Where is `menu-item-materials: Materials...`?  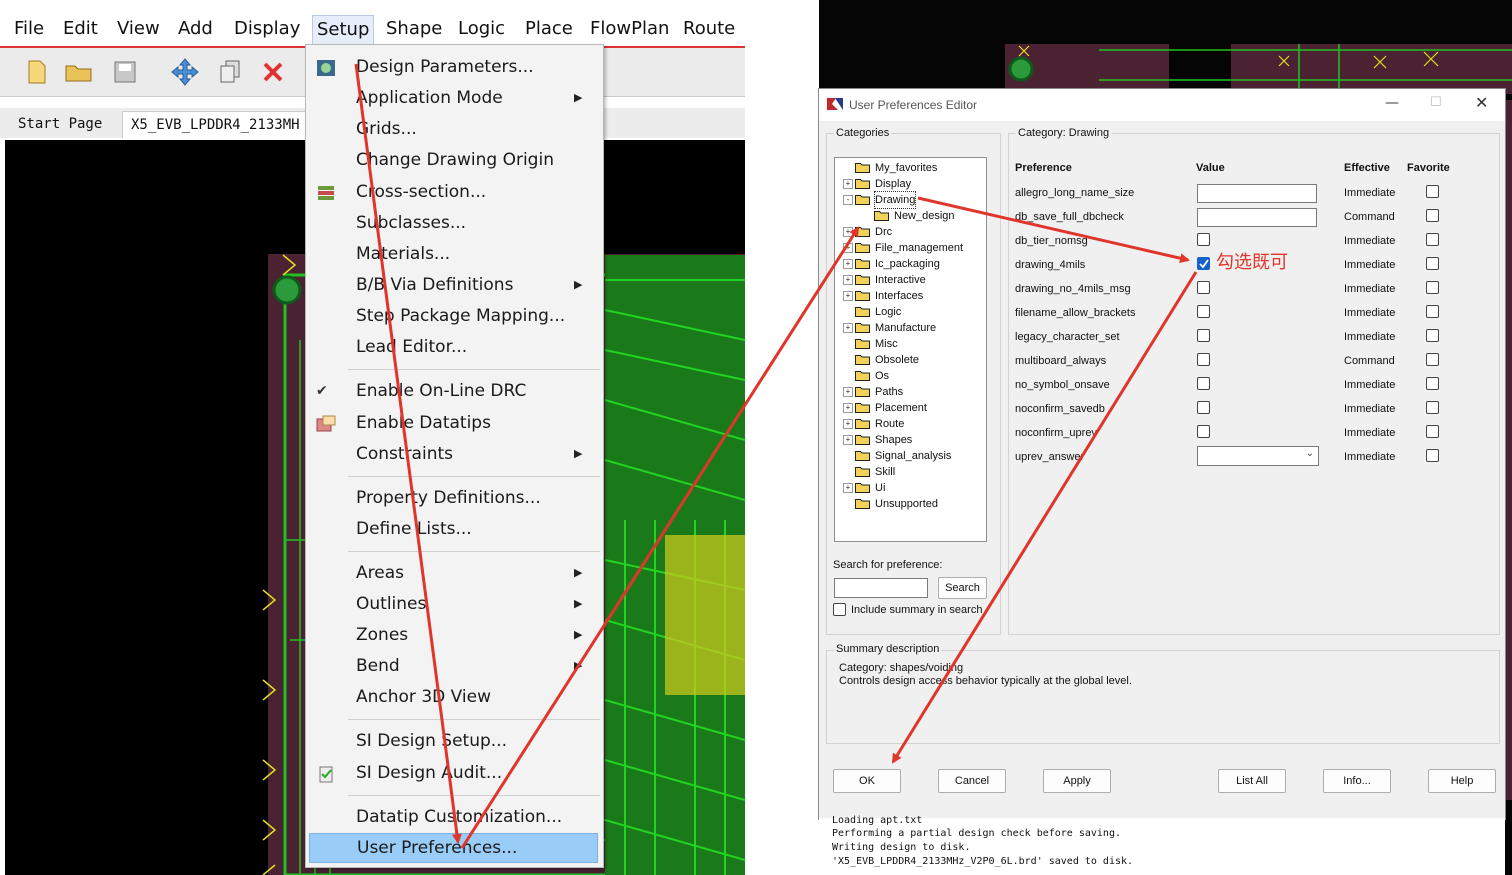
menu-item-materials: Materials... is located at coordinates (454, 254).